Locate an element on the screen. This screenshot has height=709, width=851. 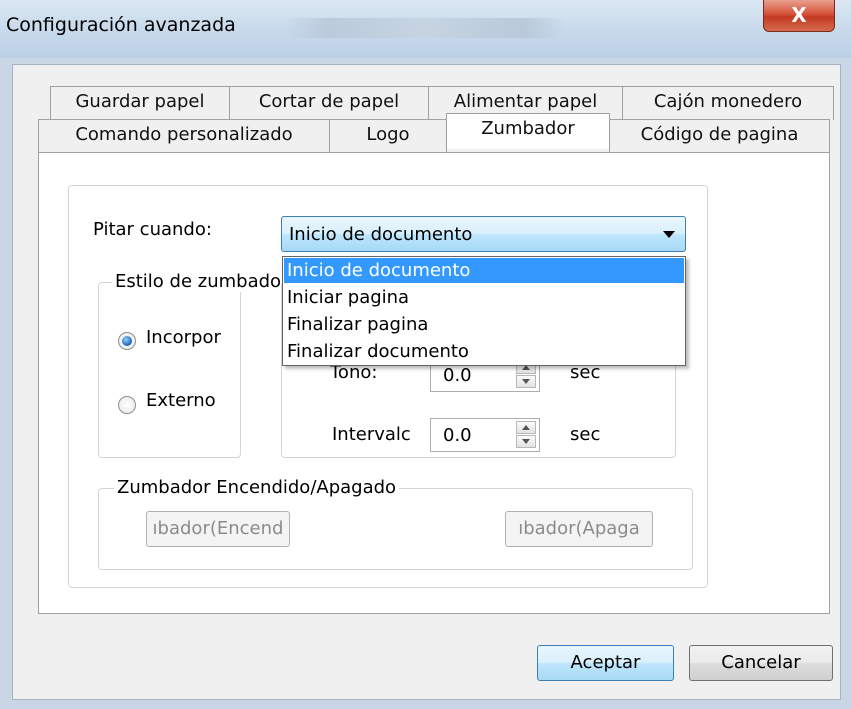
tab-codigo-pagina: Código de pagina is located at coordinates (719, 136).